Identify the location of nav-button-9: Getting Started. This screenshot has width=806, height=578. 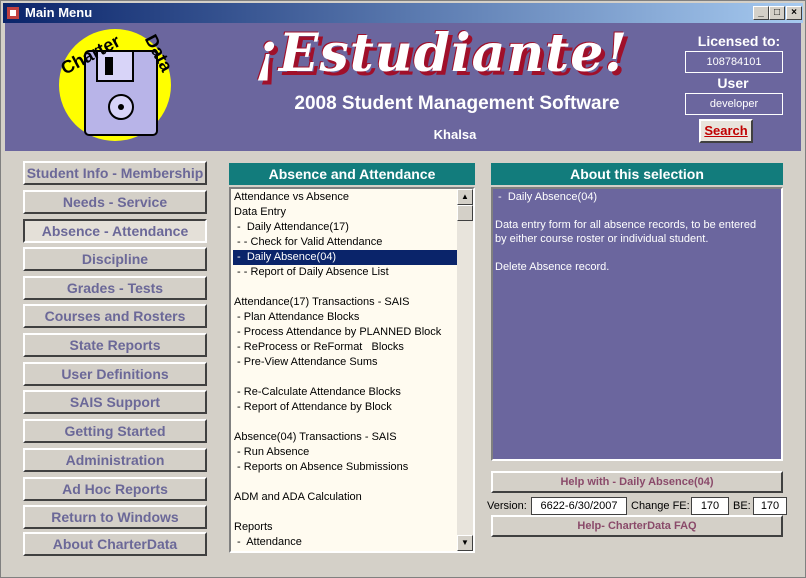
(115, 431).